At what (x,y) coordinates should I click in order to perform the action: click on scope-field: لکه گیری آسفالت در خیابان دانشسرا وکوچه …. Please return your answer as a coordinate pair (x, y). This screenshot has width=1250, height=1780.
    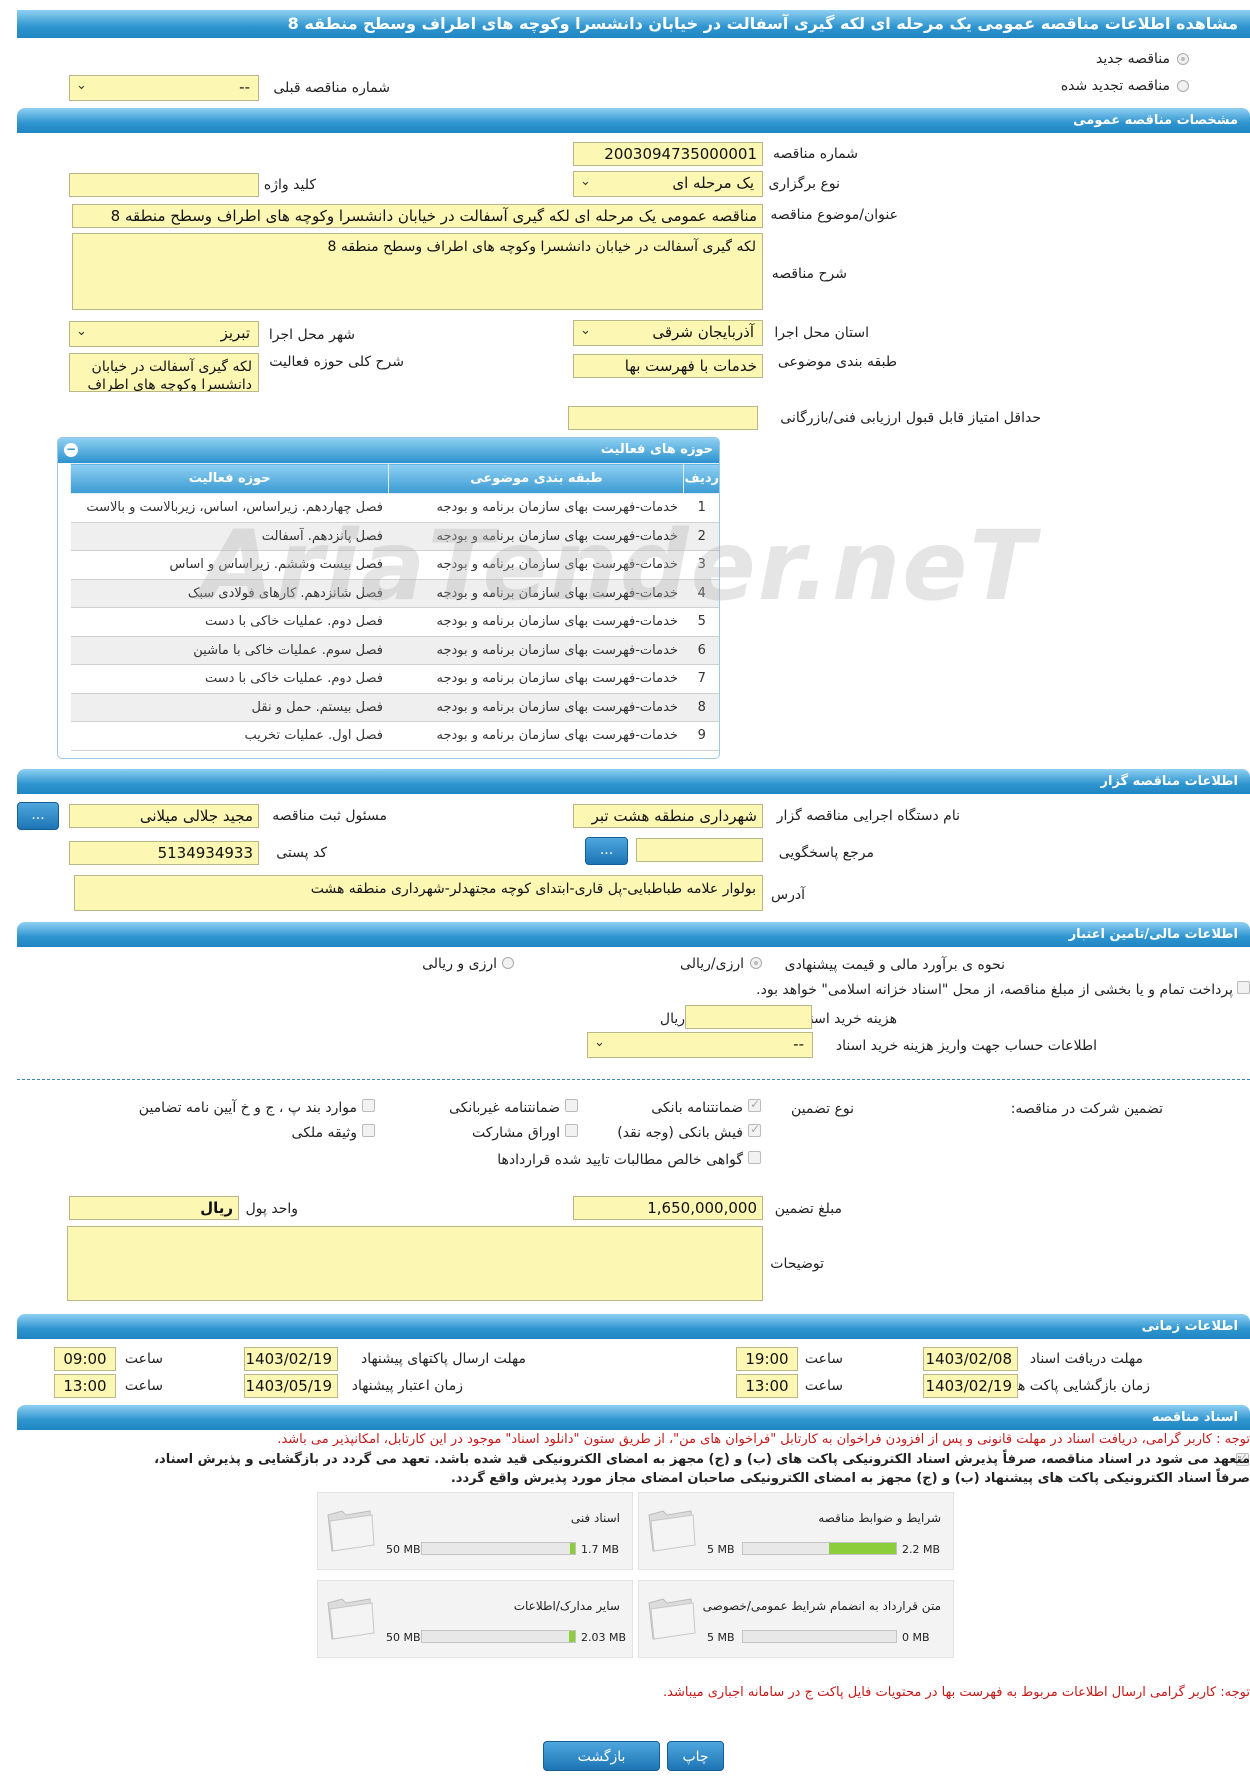
    Looking at the image, I should click on (164, 372).